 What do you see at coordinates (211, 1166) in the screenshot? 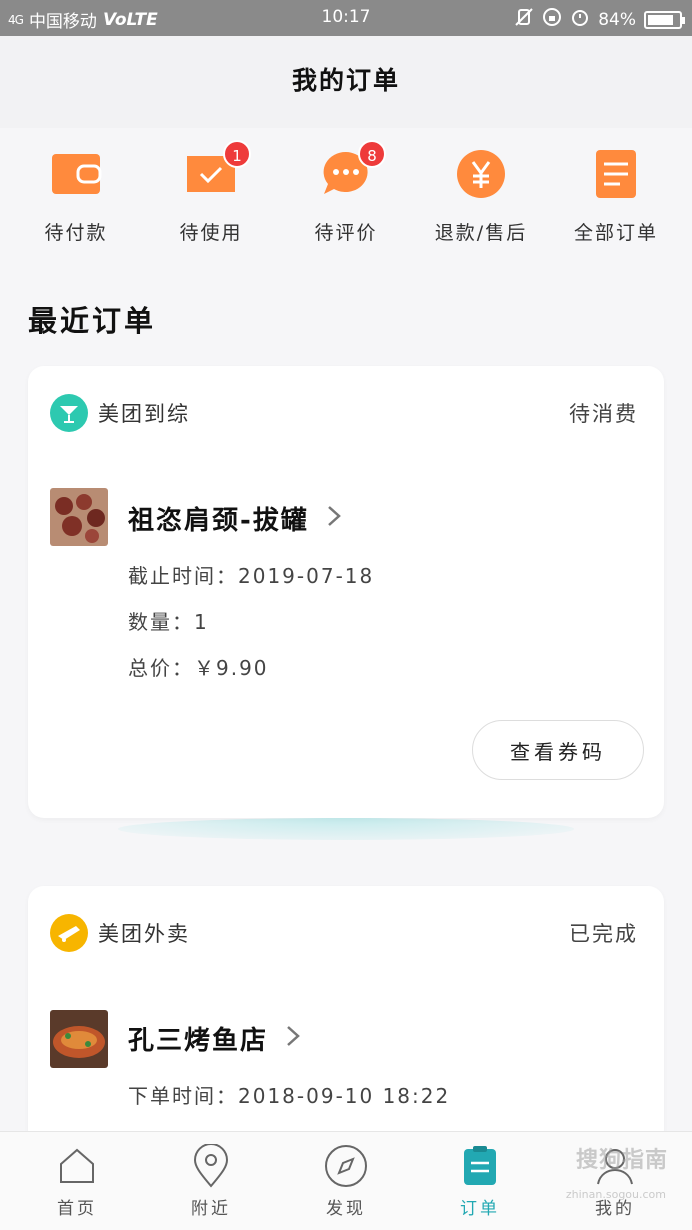
I see `location-pin-icon` at bounding box center [211, 1166].